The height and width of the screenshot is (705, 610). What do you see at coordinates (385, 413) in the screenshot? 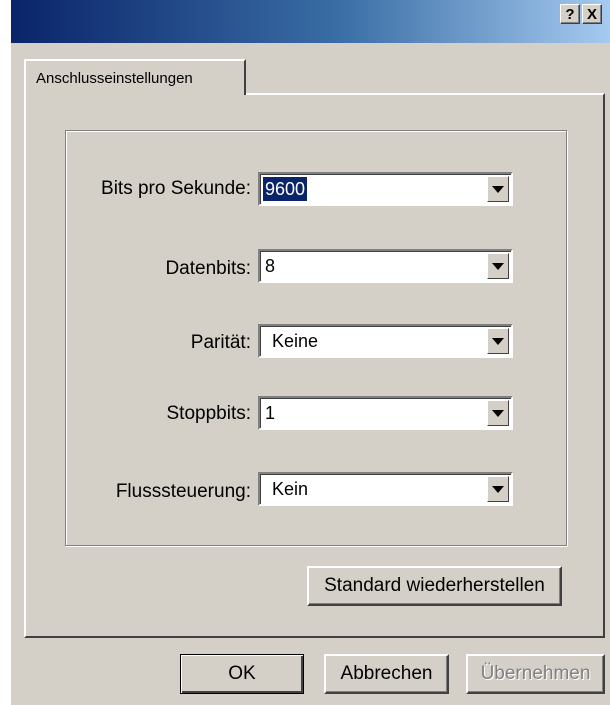
I see `stop-bits-select: 1` at bounding box center [385, 413].